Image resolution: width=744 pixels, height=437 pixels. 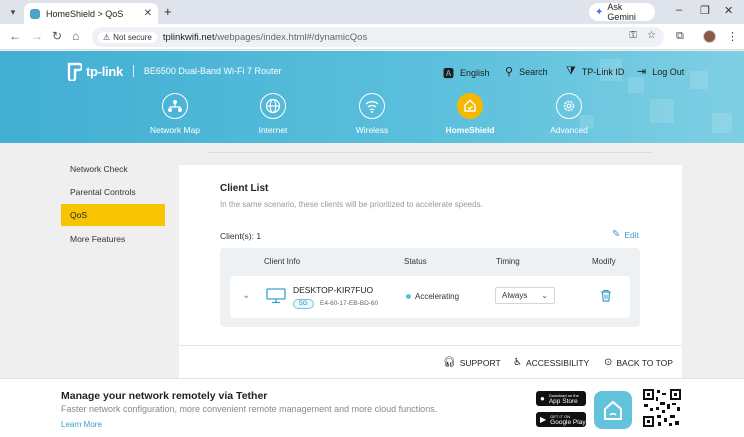 I want to click on globe-icon, so click(x=273, y=106).